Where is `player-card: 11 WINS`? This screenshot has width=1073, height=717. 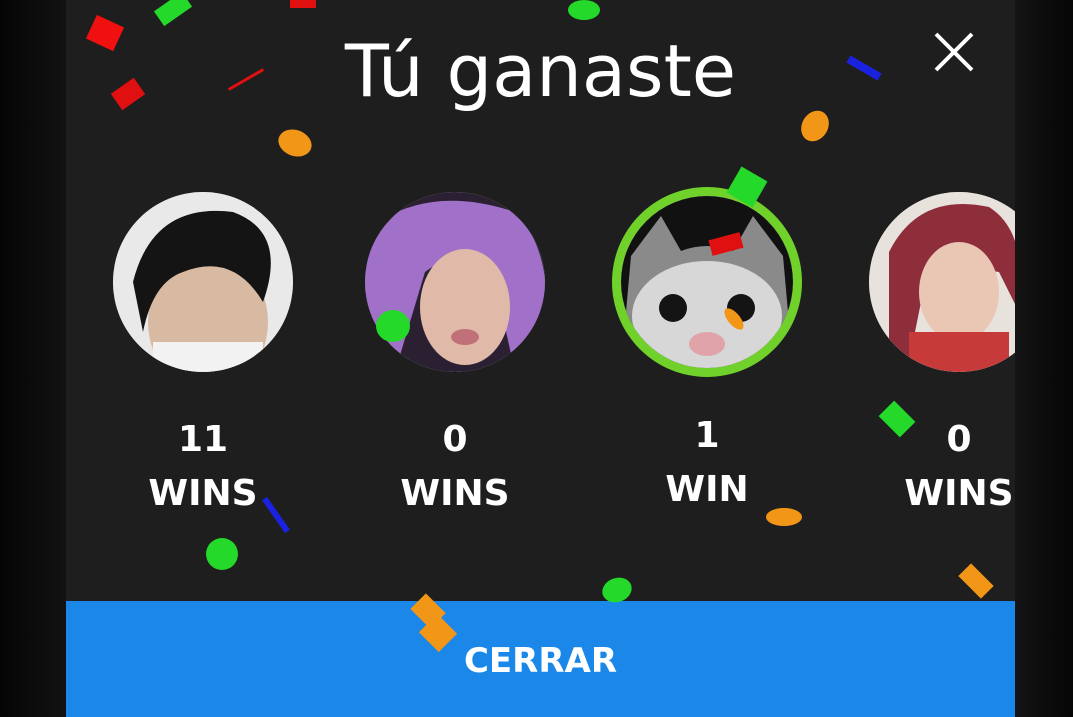 player-card: 11 WINS is located at coordinates (203, 357).